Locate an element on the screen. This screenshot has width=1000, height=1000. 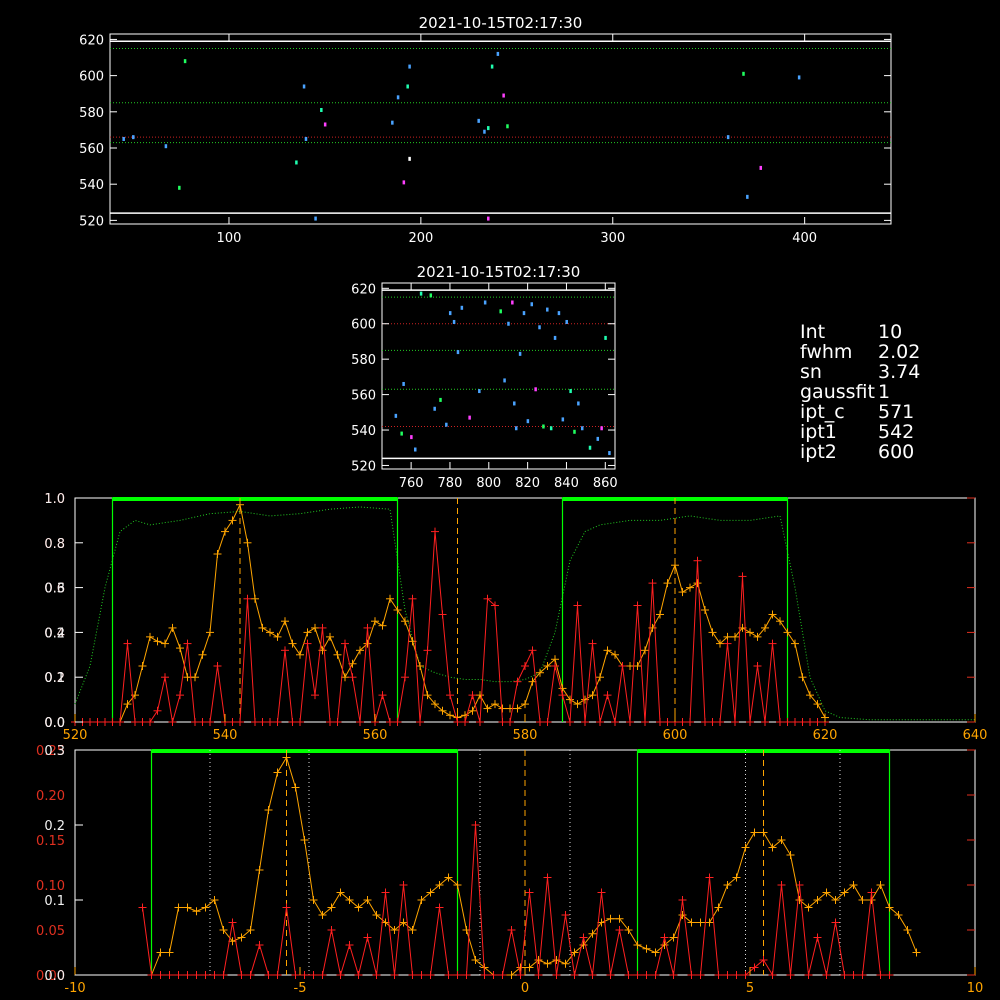
info-key: ipt2 is located at coordinates (818, 452).